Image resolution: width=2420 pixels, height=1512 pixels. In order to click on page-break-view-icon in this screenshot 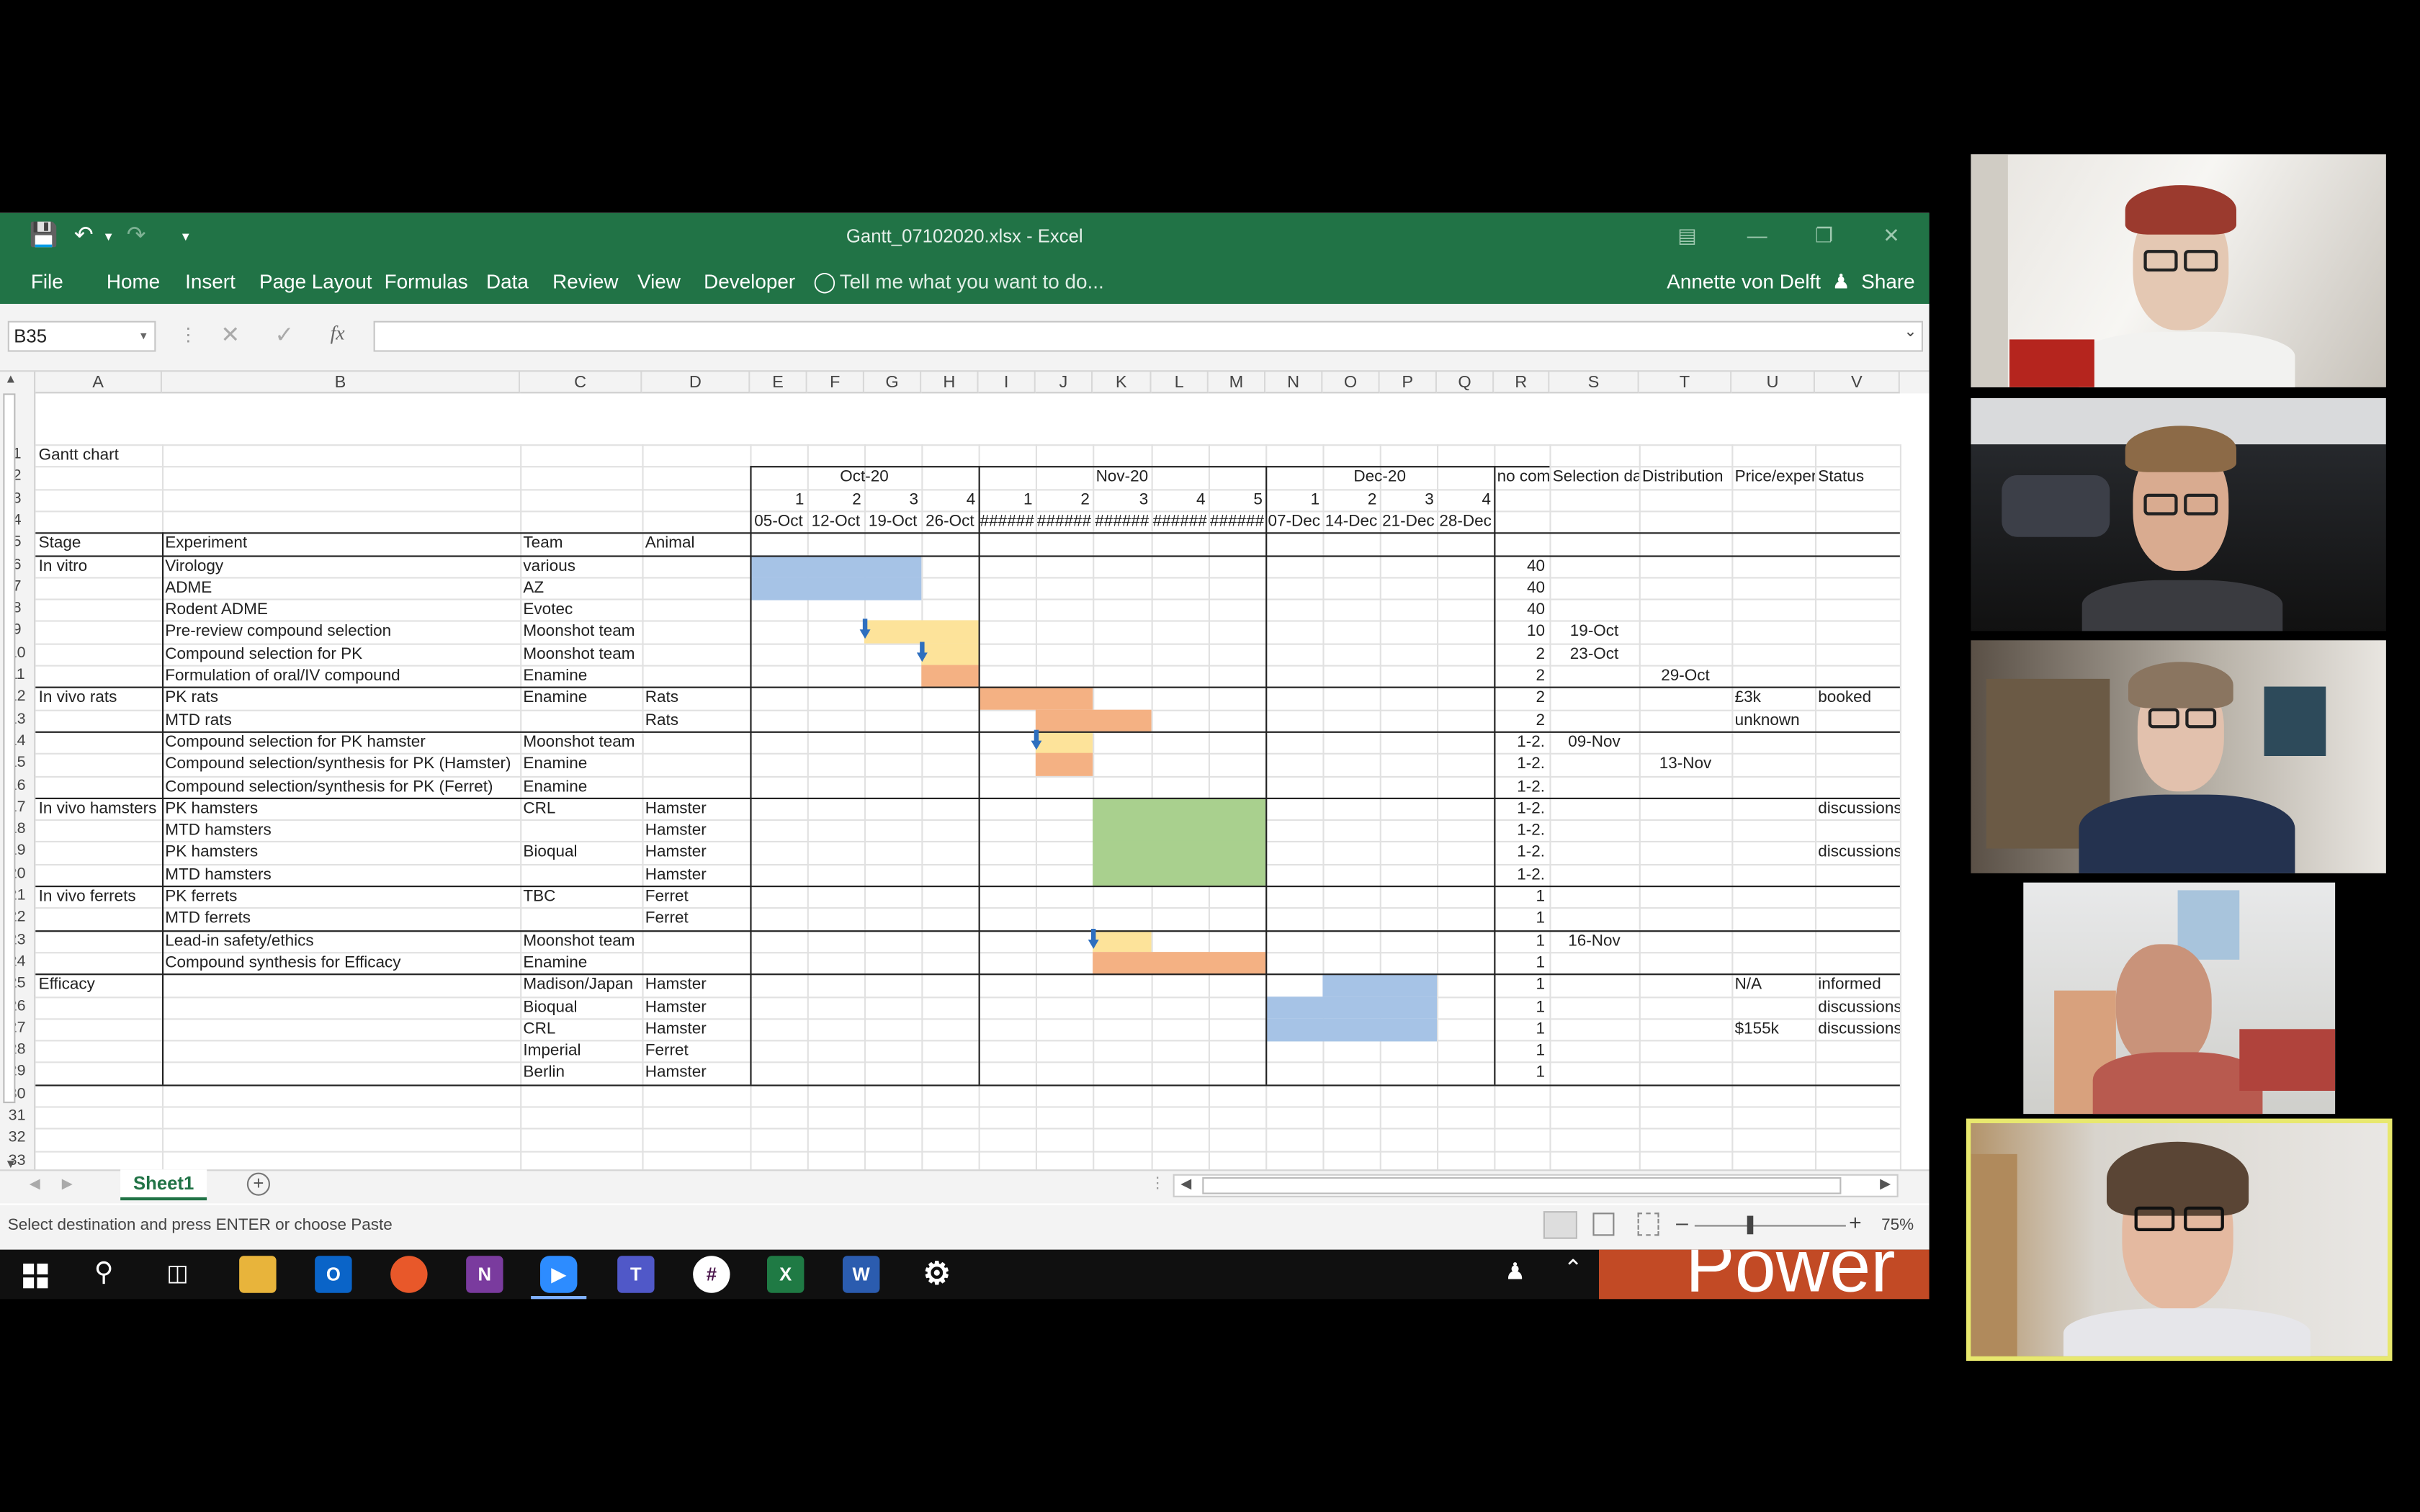, I will do `click(1648, 1224)`.